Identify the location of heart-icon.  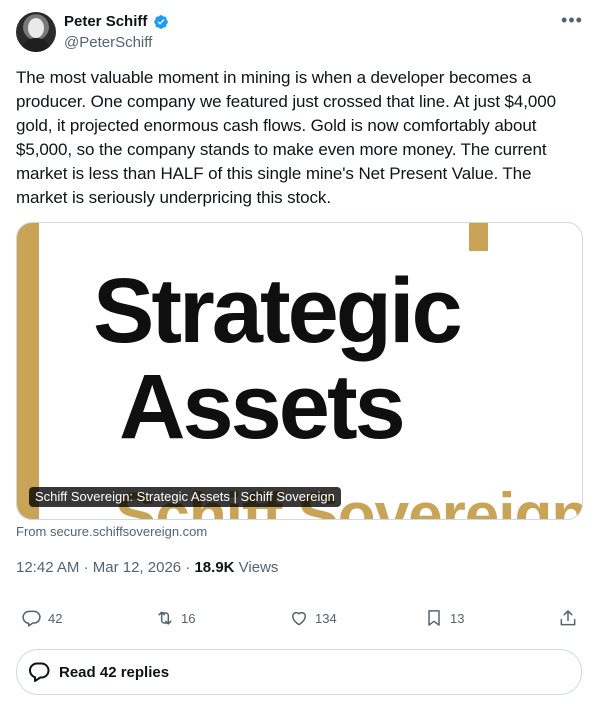
(299, 618).